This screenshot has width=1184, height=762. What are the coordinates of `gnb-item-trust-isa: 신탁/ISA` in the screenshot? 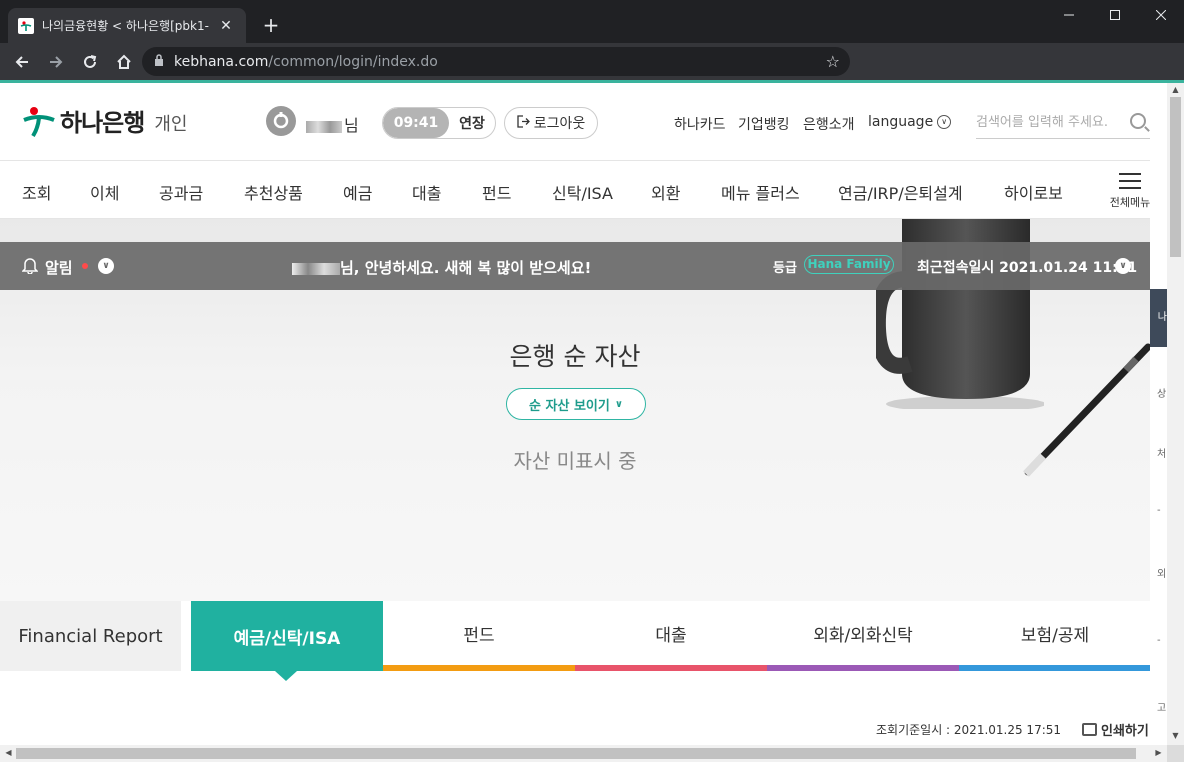 It's located at (582, 192).